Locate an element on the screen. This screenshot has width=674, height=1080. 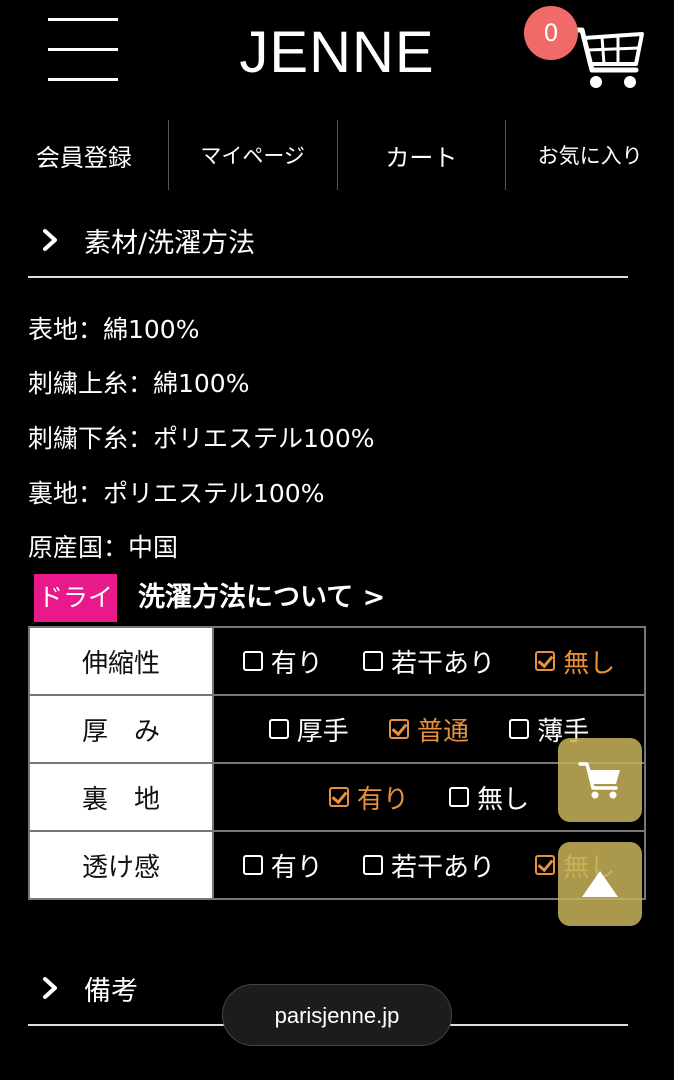
table-row: 厚 み 厚手 普通 薄手 is located at coordinates (337, 729).